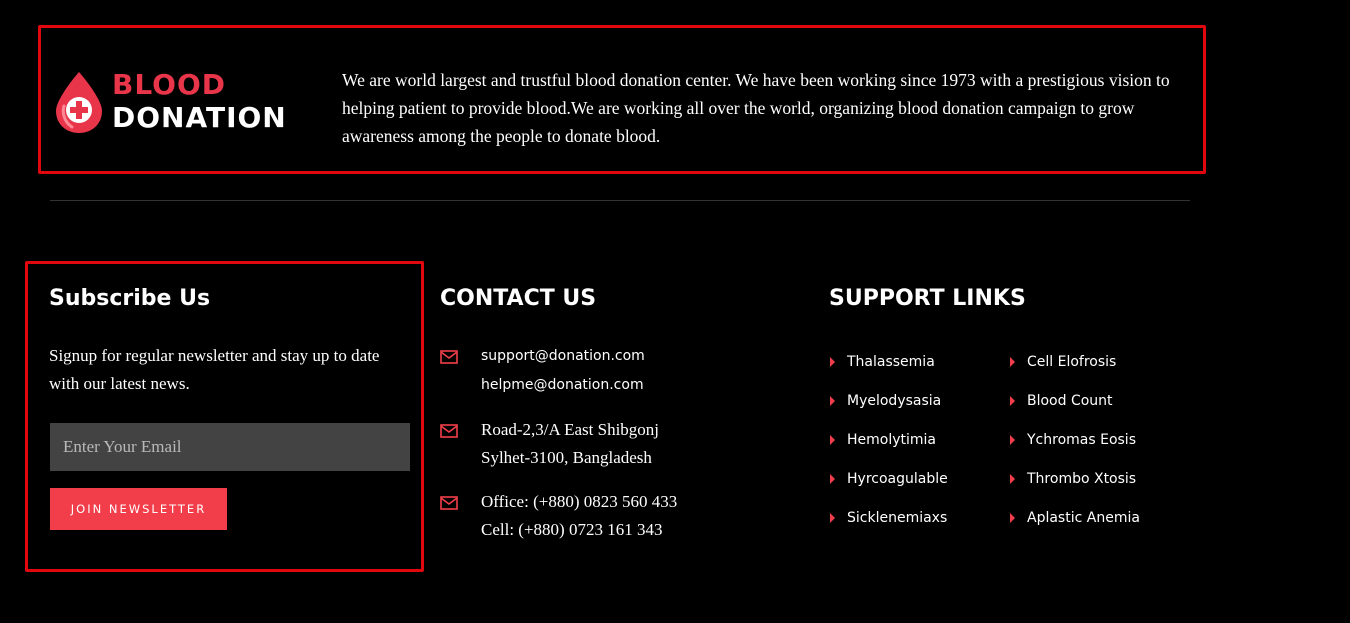 This screenshot has width=1350, height=623. What do you see at coordinates (579, 501) in the screenshot?
I see `office-phone: Office: (+880) 0823 560 433` at bounding box center [579, 501].